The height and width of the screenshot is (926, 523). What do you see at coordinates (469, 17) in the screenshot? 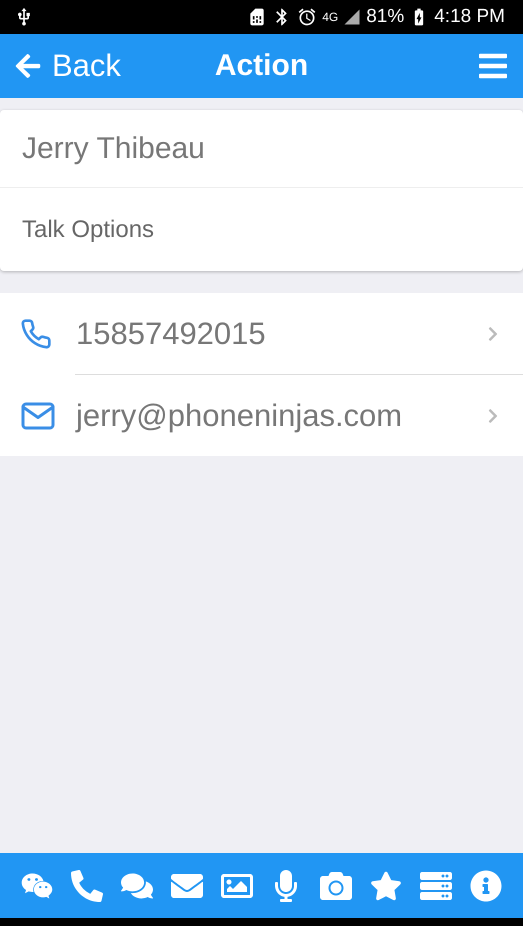
I see `clock: 4:18 PM` at bounding box center [469, 17].